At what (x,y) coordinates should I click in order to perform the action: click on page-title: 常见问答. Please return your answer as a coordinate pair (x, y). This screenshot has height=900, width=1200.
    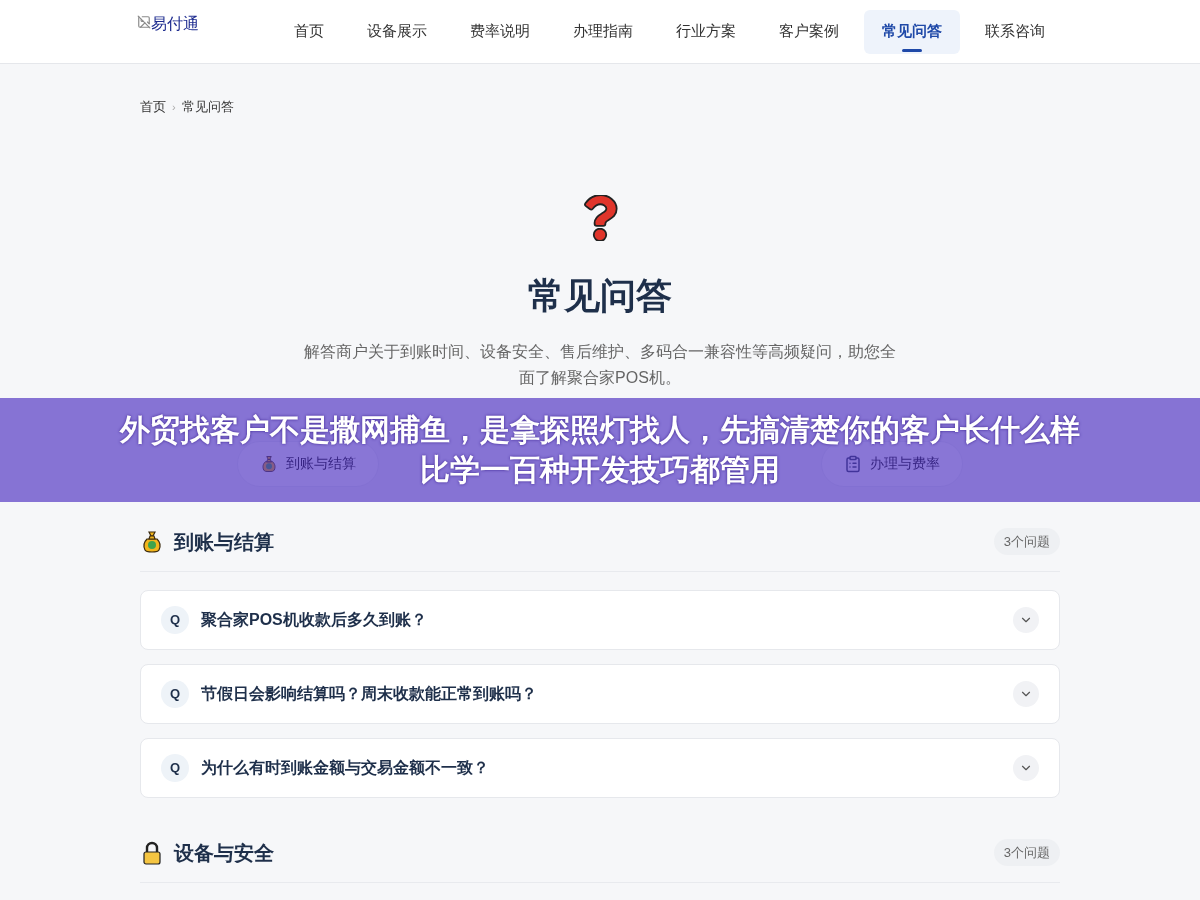
    Looking at the image, I should click on (600, 295).